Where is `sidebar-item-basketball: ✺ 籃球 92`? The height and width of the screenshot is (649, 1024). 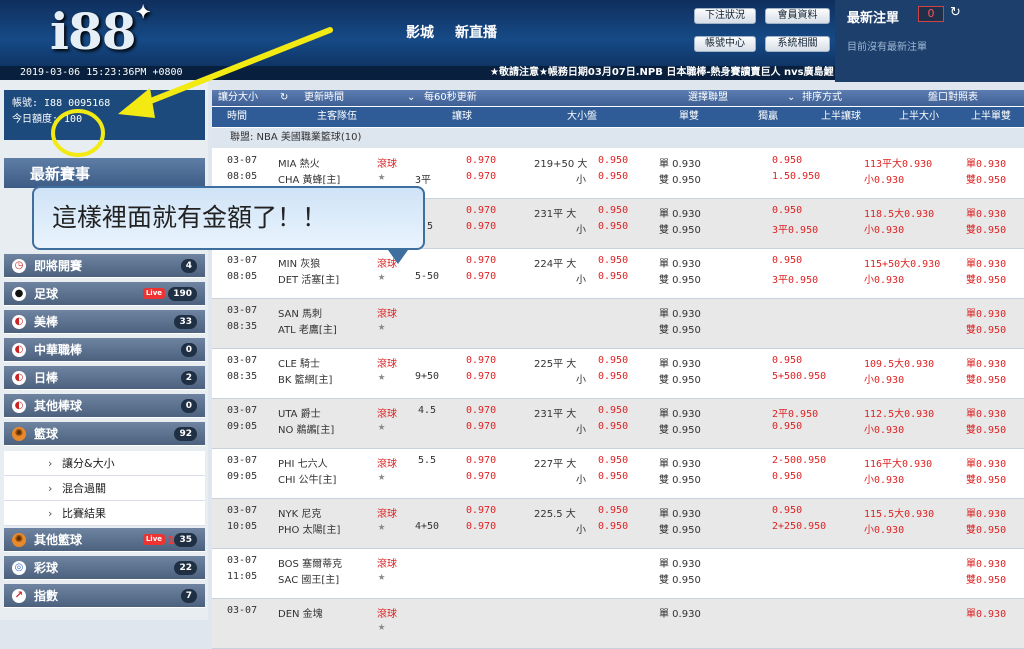 sidebar-item-basketball: ✺ 籃球 92 is located at coordinates (104, 434).